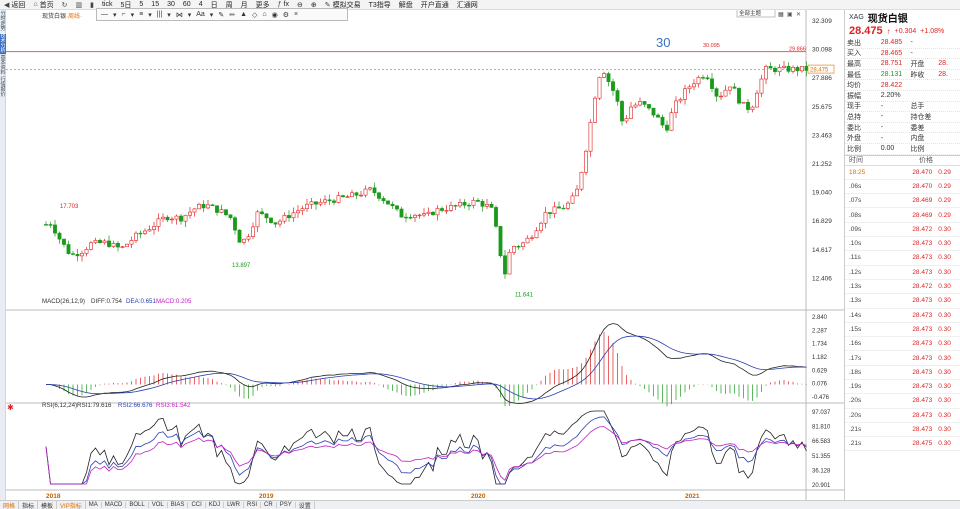 Image resolution: width=960 pixels, height=509 pixels. I want to click on indicator-tab-5: BOLL, so click(137, 505).